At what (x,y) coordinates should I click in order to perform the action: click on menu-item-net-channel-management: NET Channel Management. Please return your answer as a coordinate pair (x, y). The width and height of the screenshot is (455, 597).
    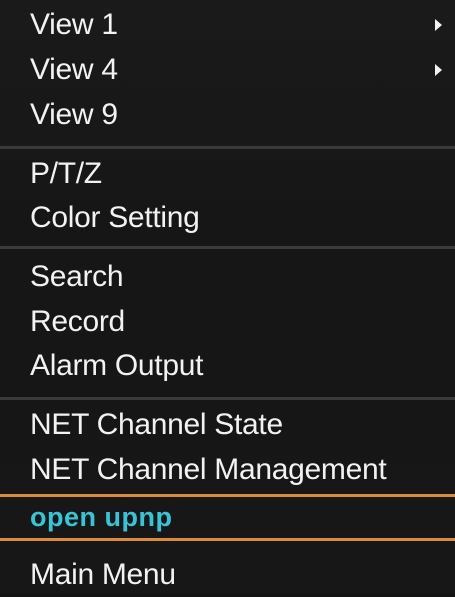
    Looking at the image, I should click on (227, 470).